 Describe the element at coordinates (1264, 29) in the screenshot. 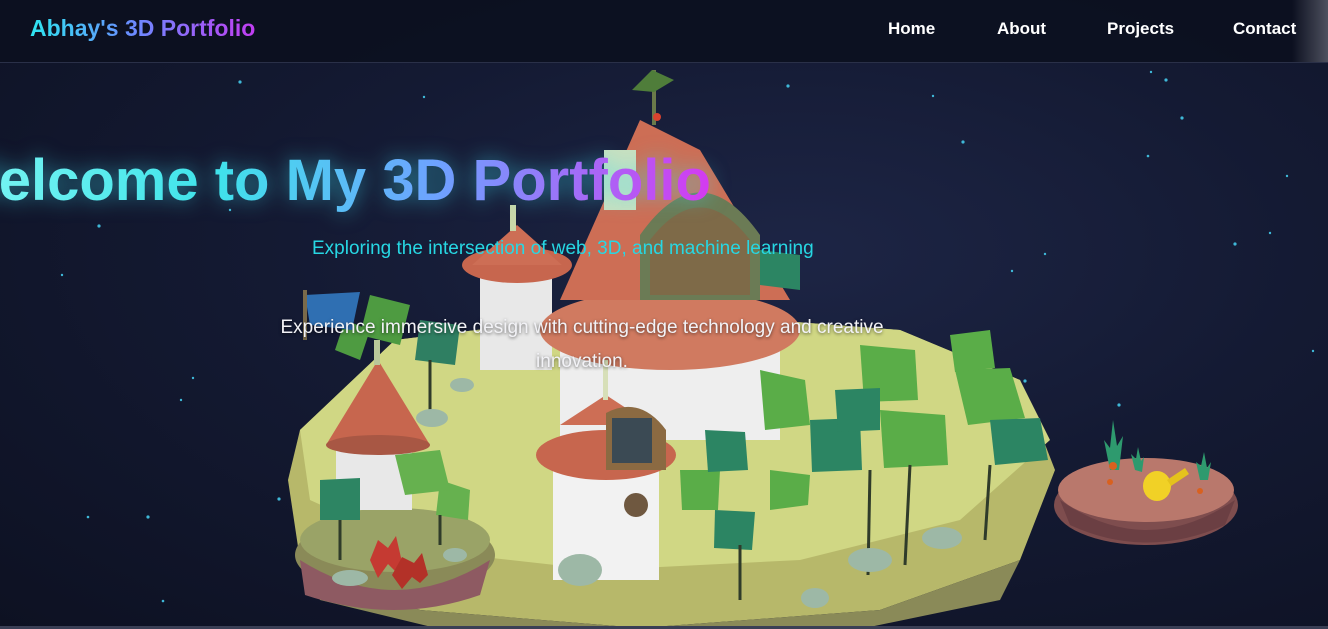

I see `nav-contact-link: Contact` at that location.